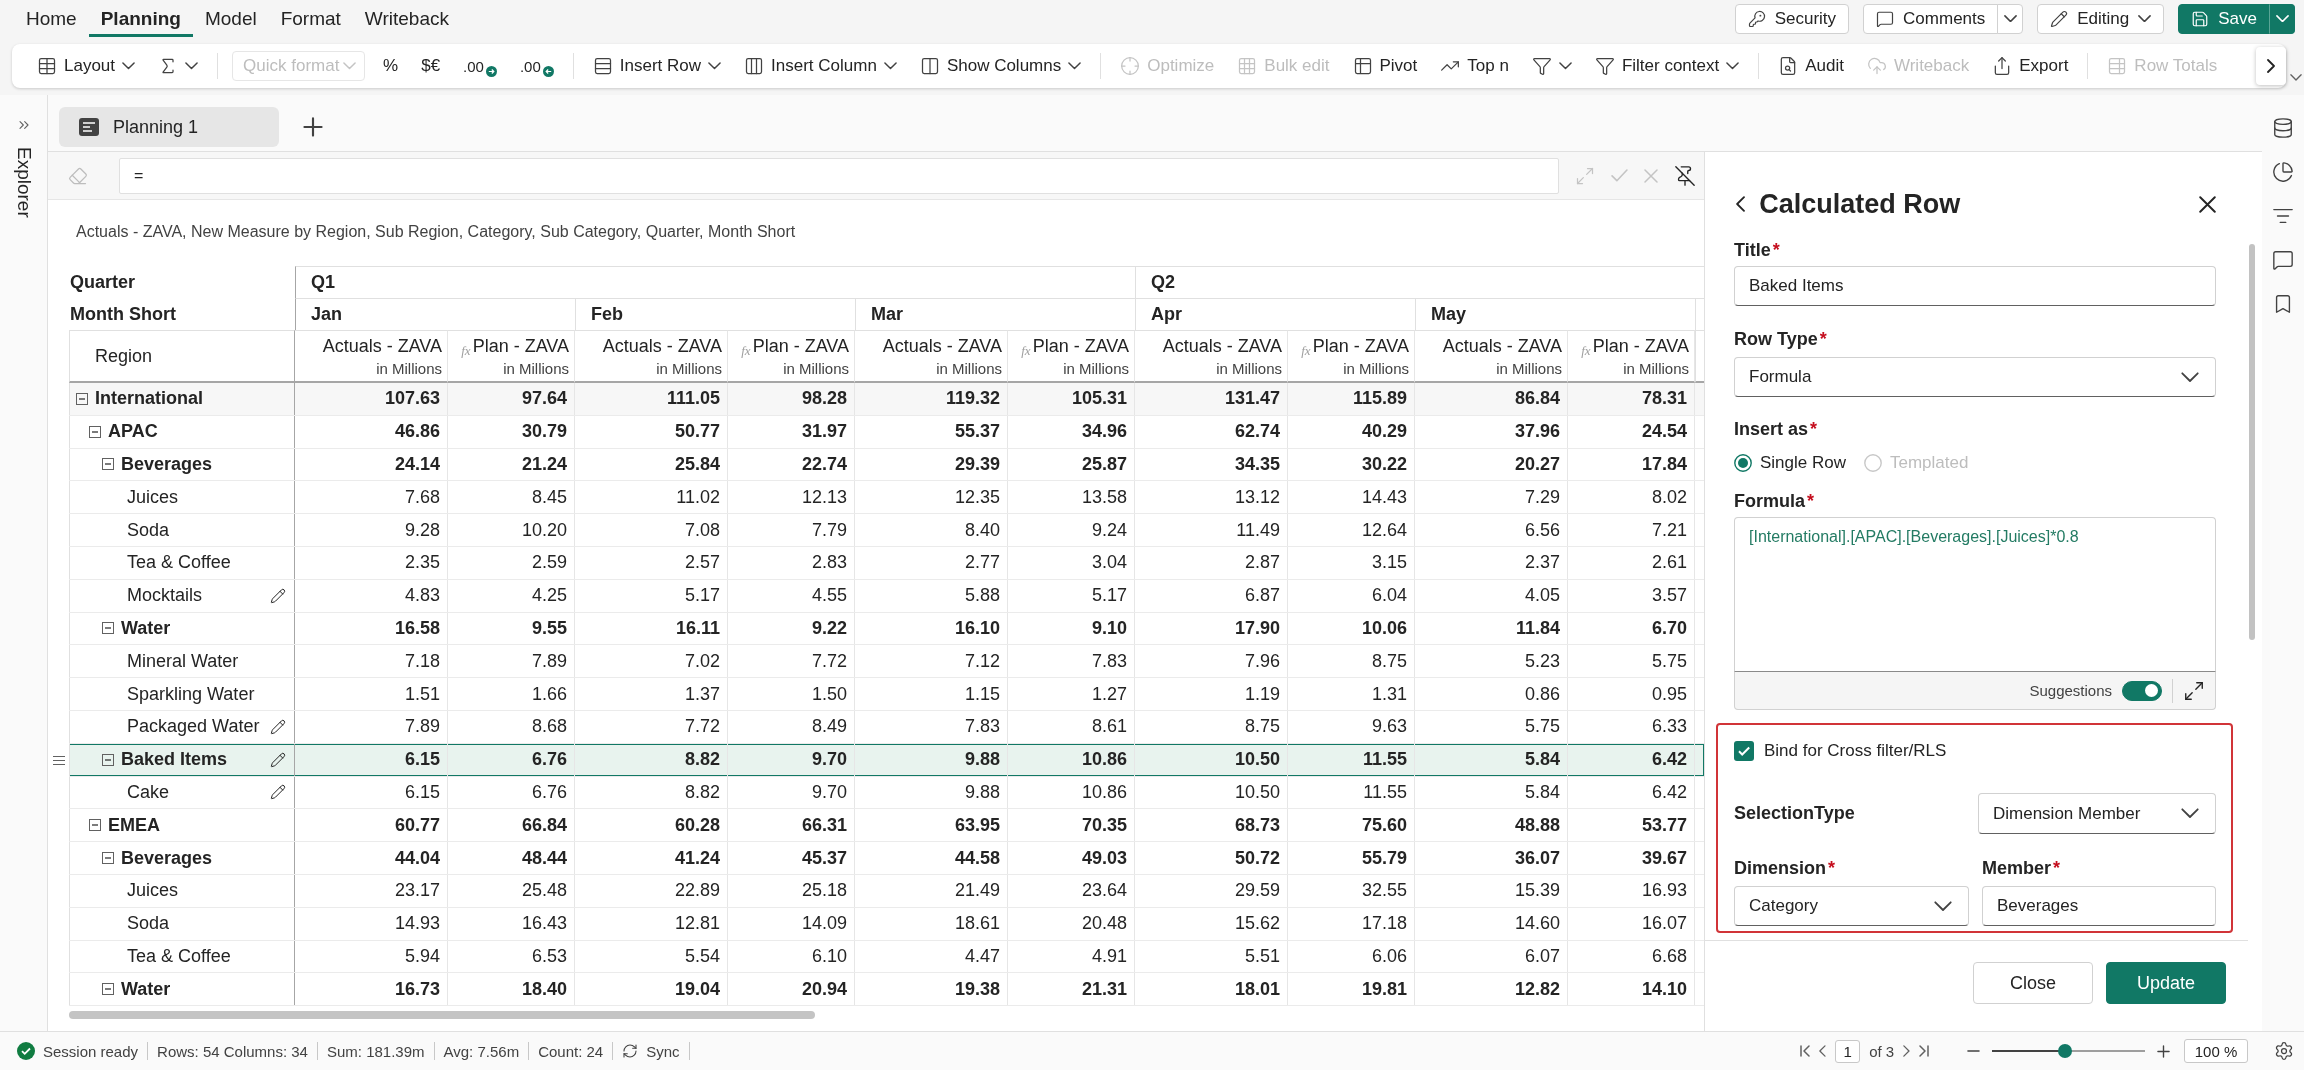  What do you see at coordinates (1529, 368) in the screenshot?
I see `unit-label: in Millions` at bounding box center [1529, 368].